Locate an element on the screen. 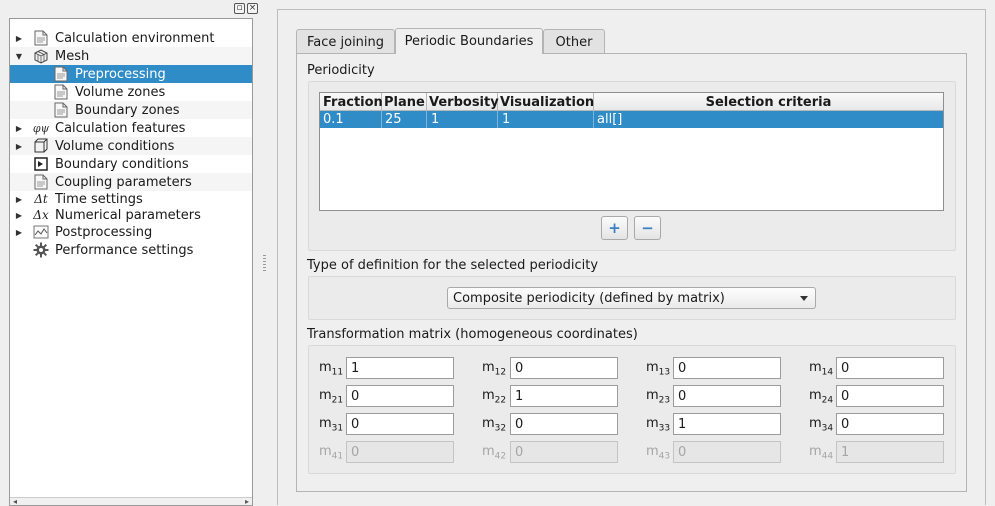  matrix-input-m24 is located at coordinates (890, 396).